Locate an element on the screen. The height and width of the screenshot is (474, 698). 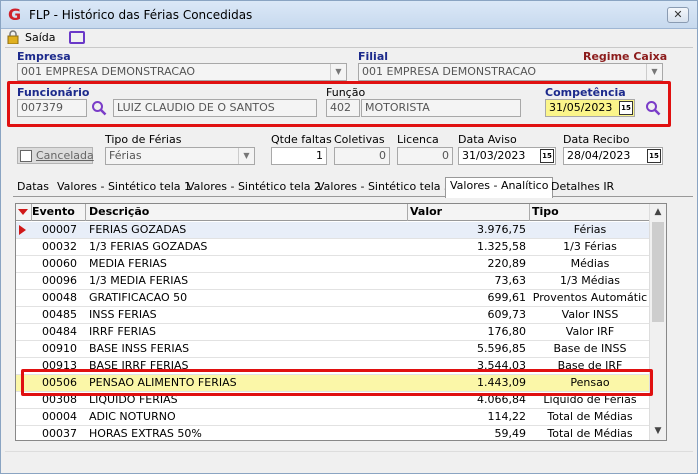
cell-tipo: Proventos Automátic is located at coordinates (590, 297).